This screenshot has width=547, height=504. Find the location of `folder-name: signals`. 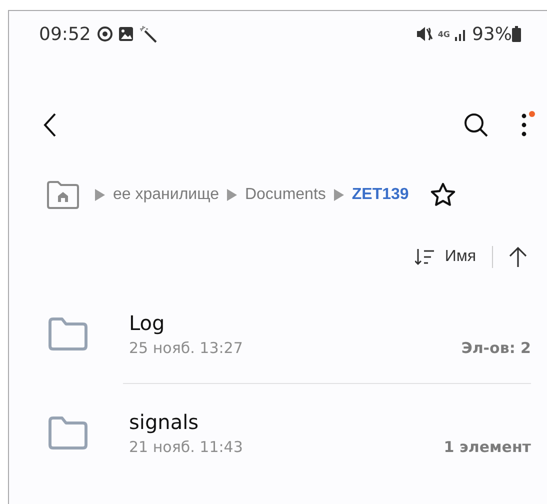

folder-name: signals is located at coordinates (330, 422).